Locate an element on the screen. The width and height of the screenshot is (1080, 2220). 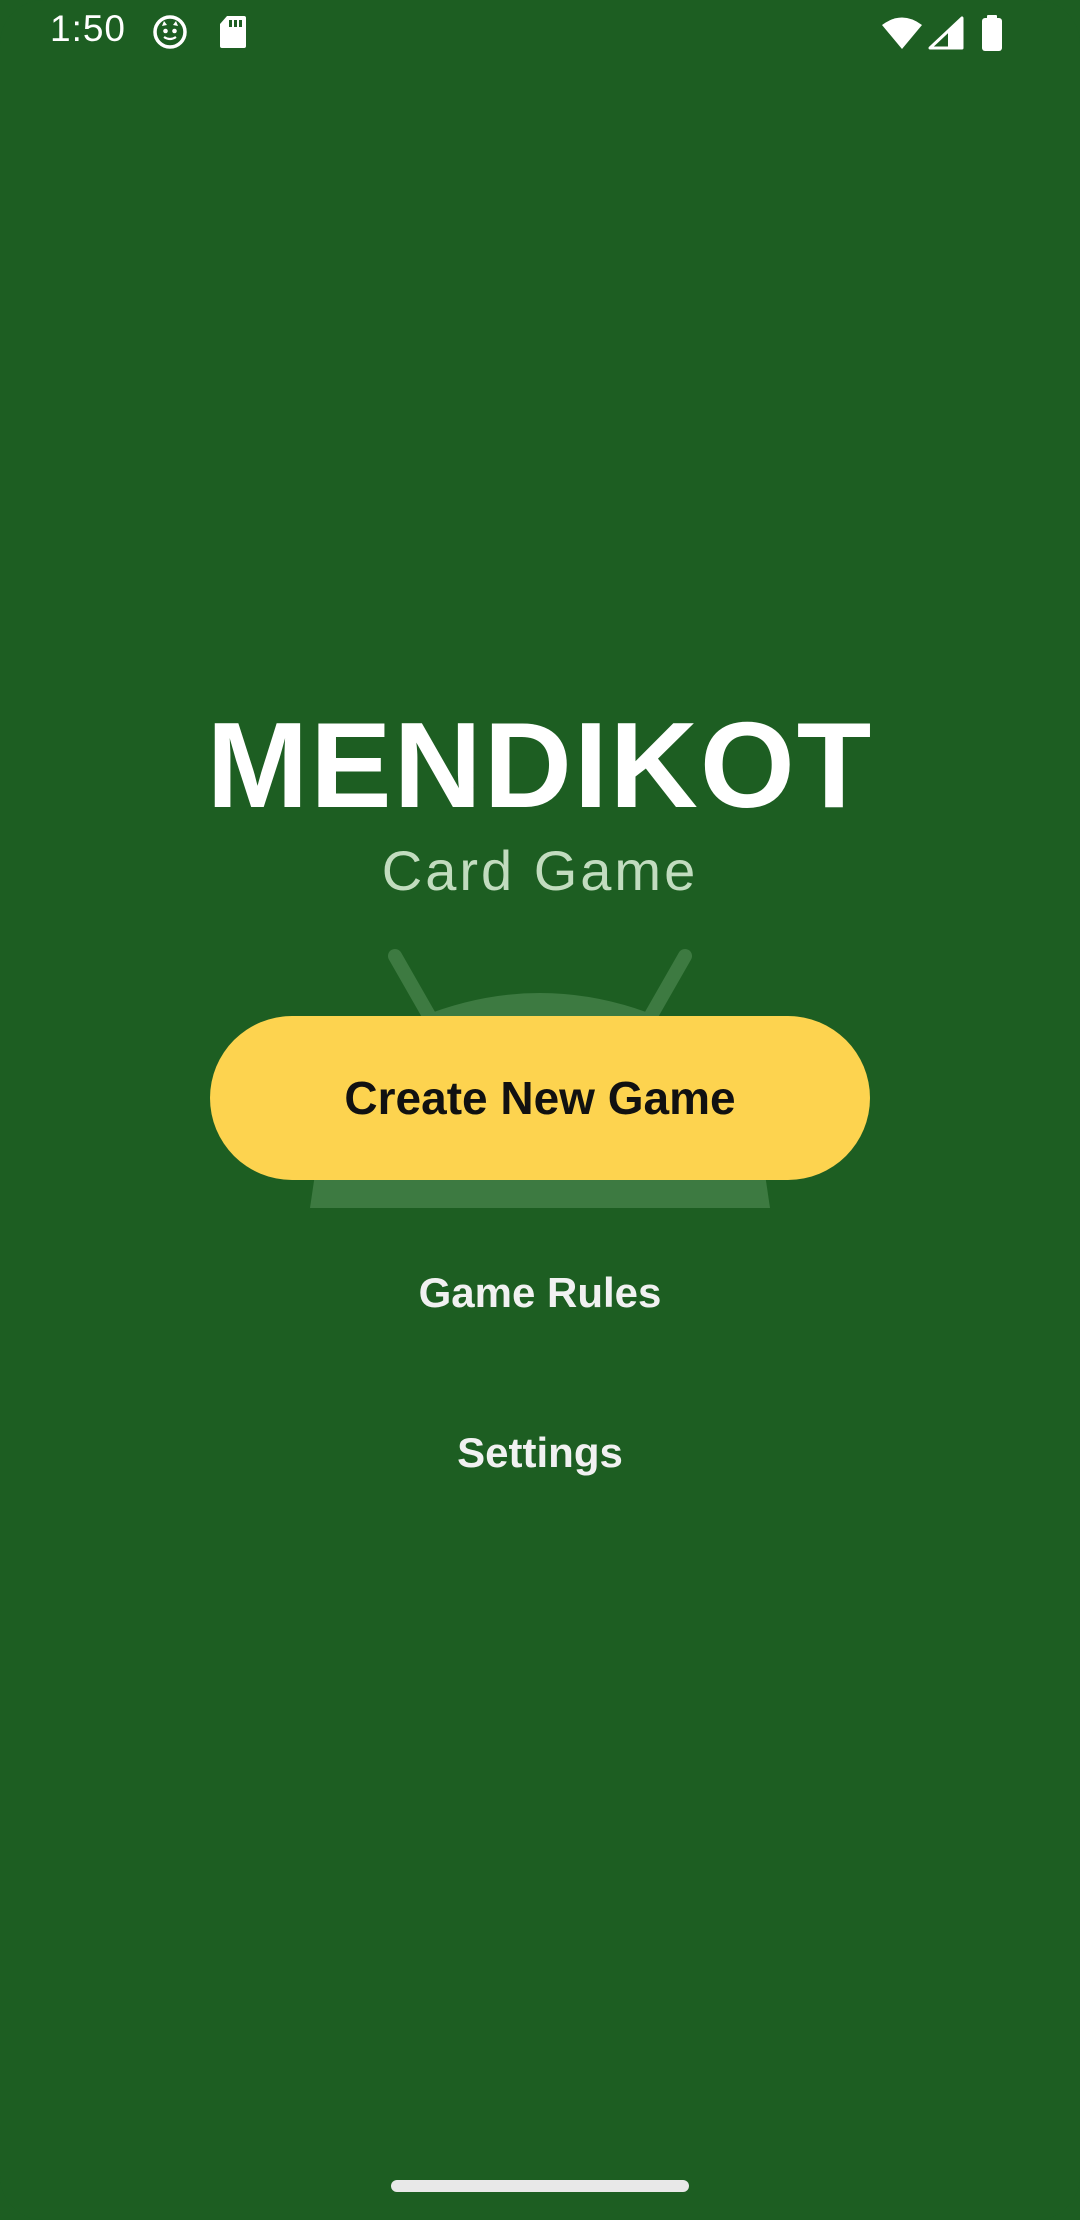
create-new-game-button: Create New Game is located at coordinates (540, 1098).